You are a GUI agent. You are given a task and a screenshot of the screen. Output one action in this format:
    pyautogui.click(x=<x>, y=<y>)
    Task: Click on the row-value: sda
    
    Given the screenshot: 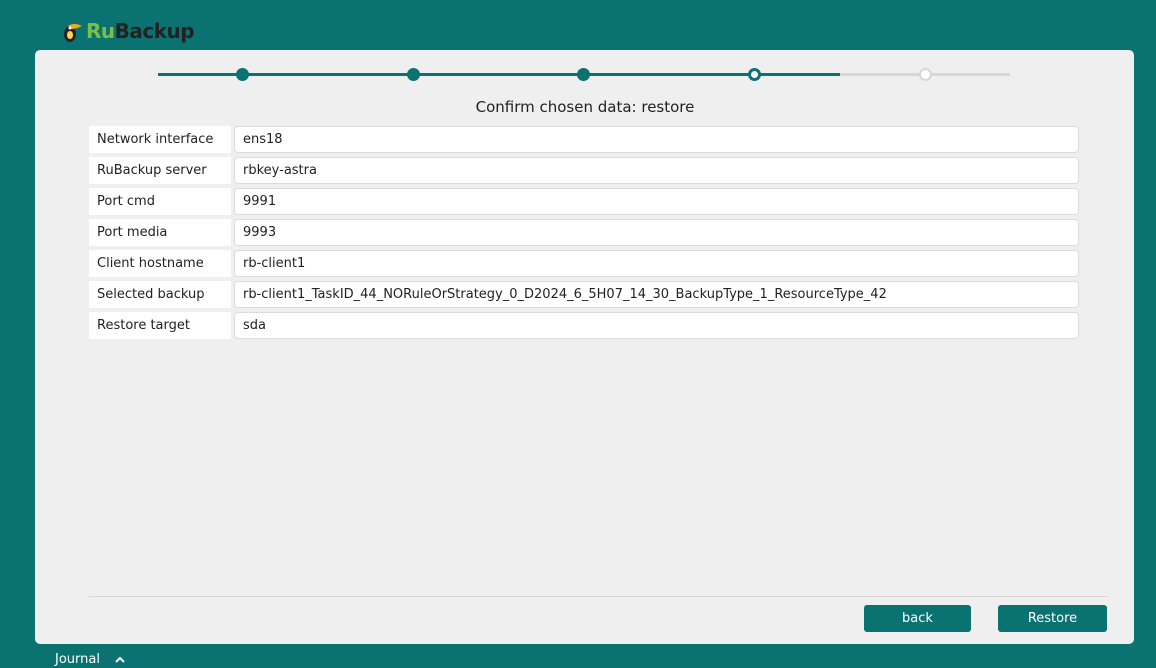 What is the action you would take?
    pyautogui.click(x=656, y=325)
    